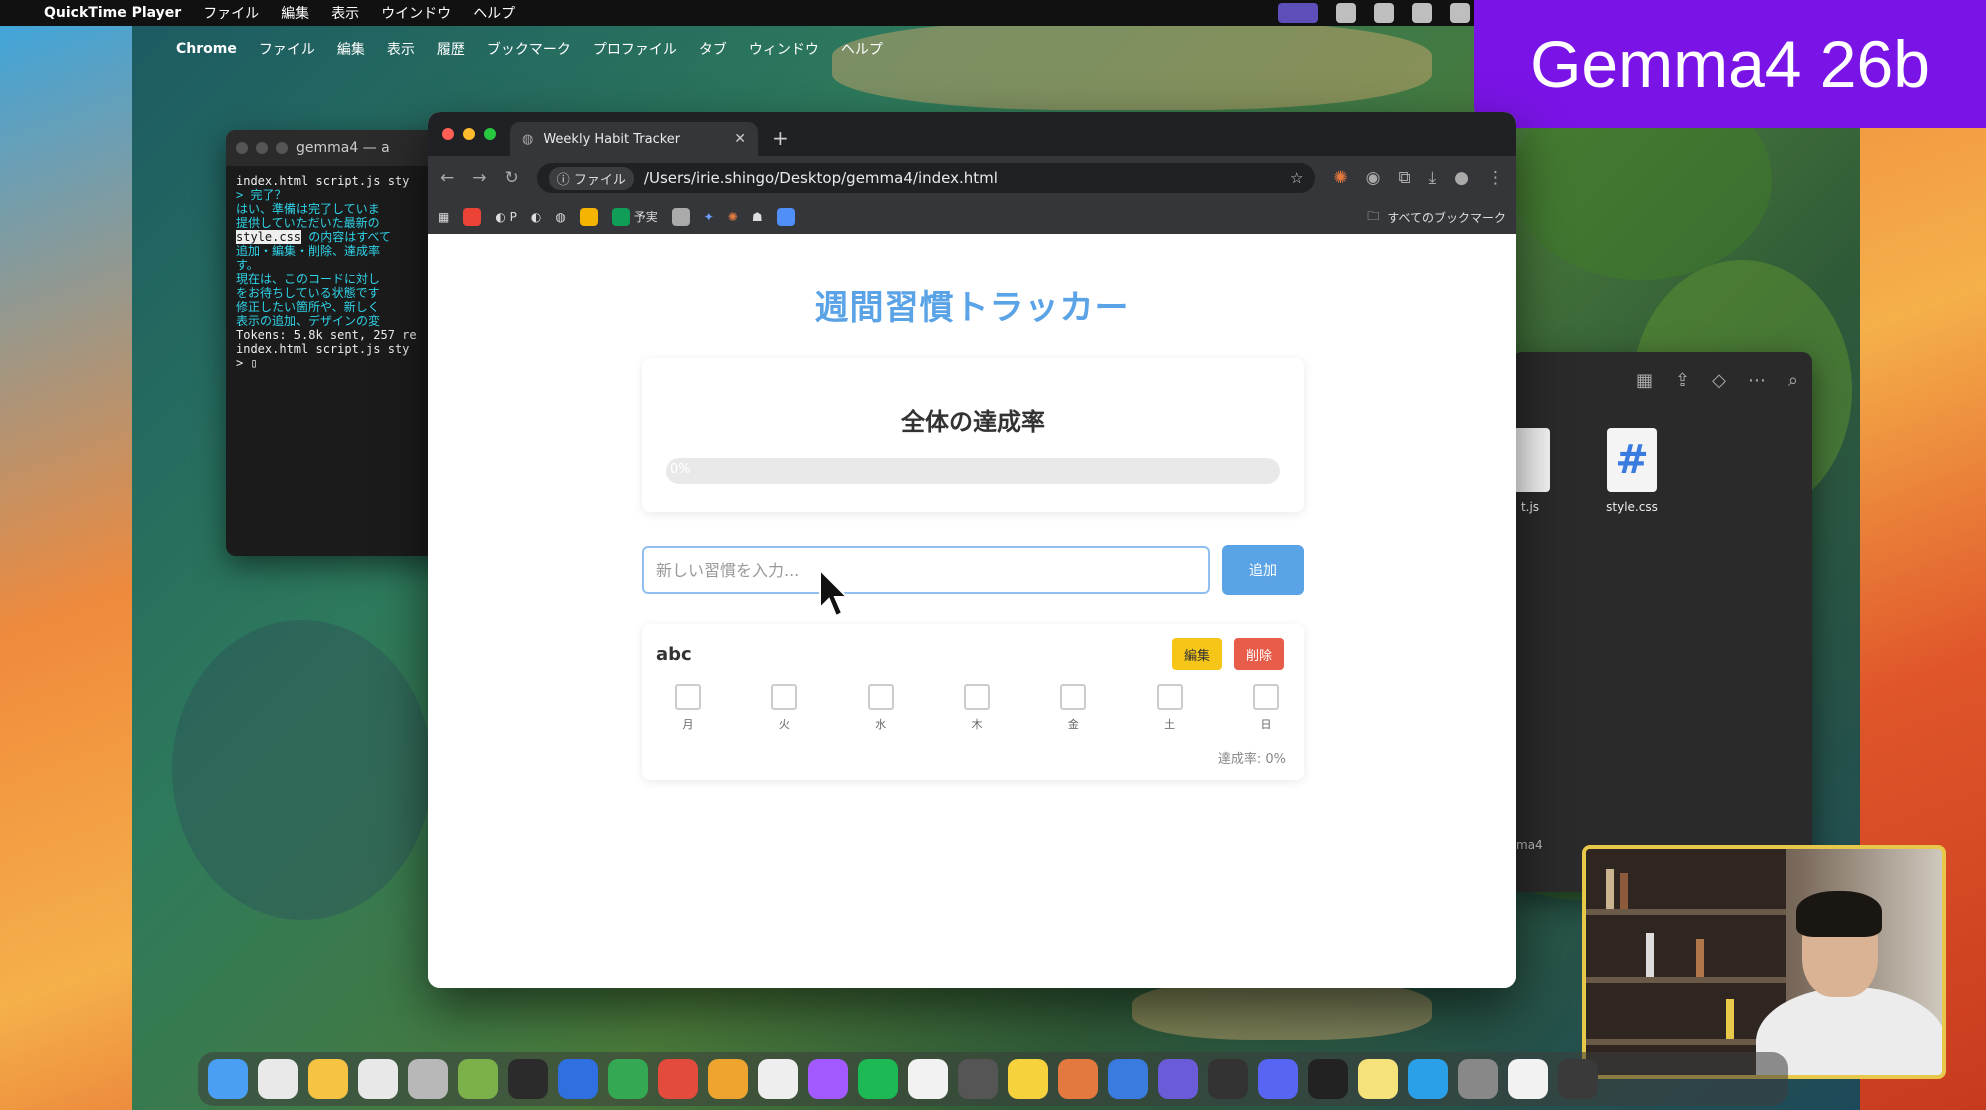 This screenshot has height=1110, width=1986. I want to click on calendar-bookmark-icon, so click(785, 217).